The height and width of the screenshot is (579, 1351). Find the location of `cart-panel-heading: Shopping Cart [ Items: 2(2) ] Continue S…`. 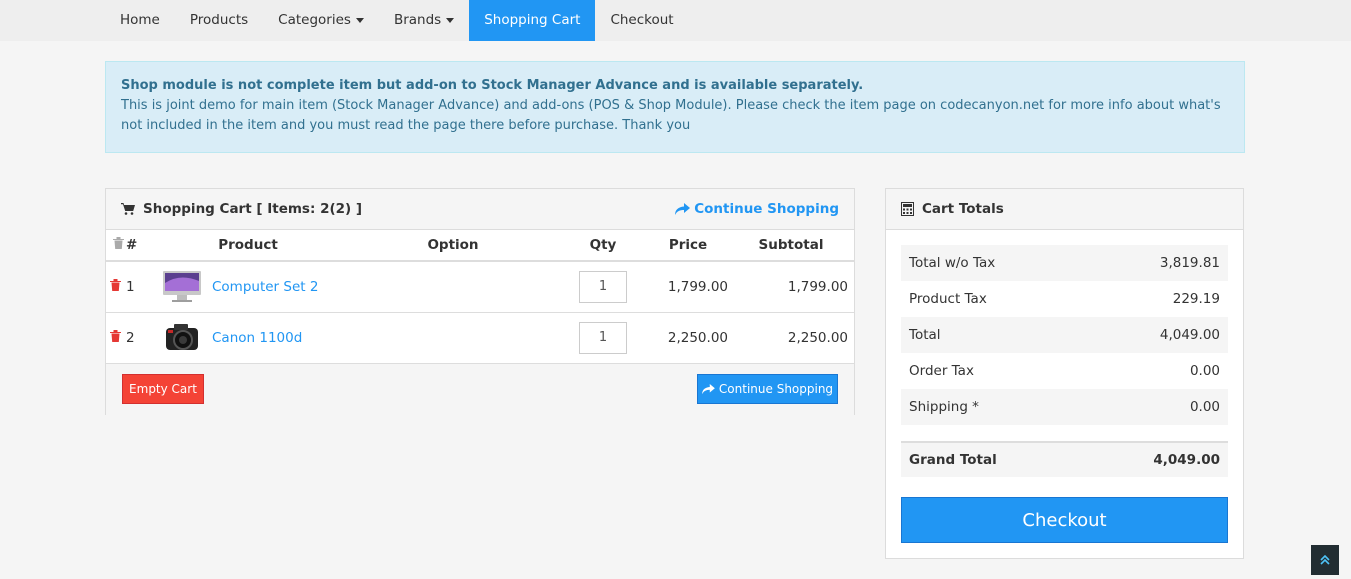

cart-panel-heading: Shopping Cart [ Items: 2(2) ] Continue S… is located at coordinates (480, 209).